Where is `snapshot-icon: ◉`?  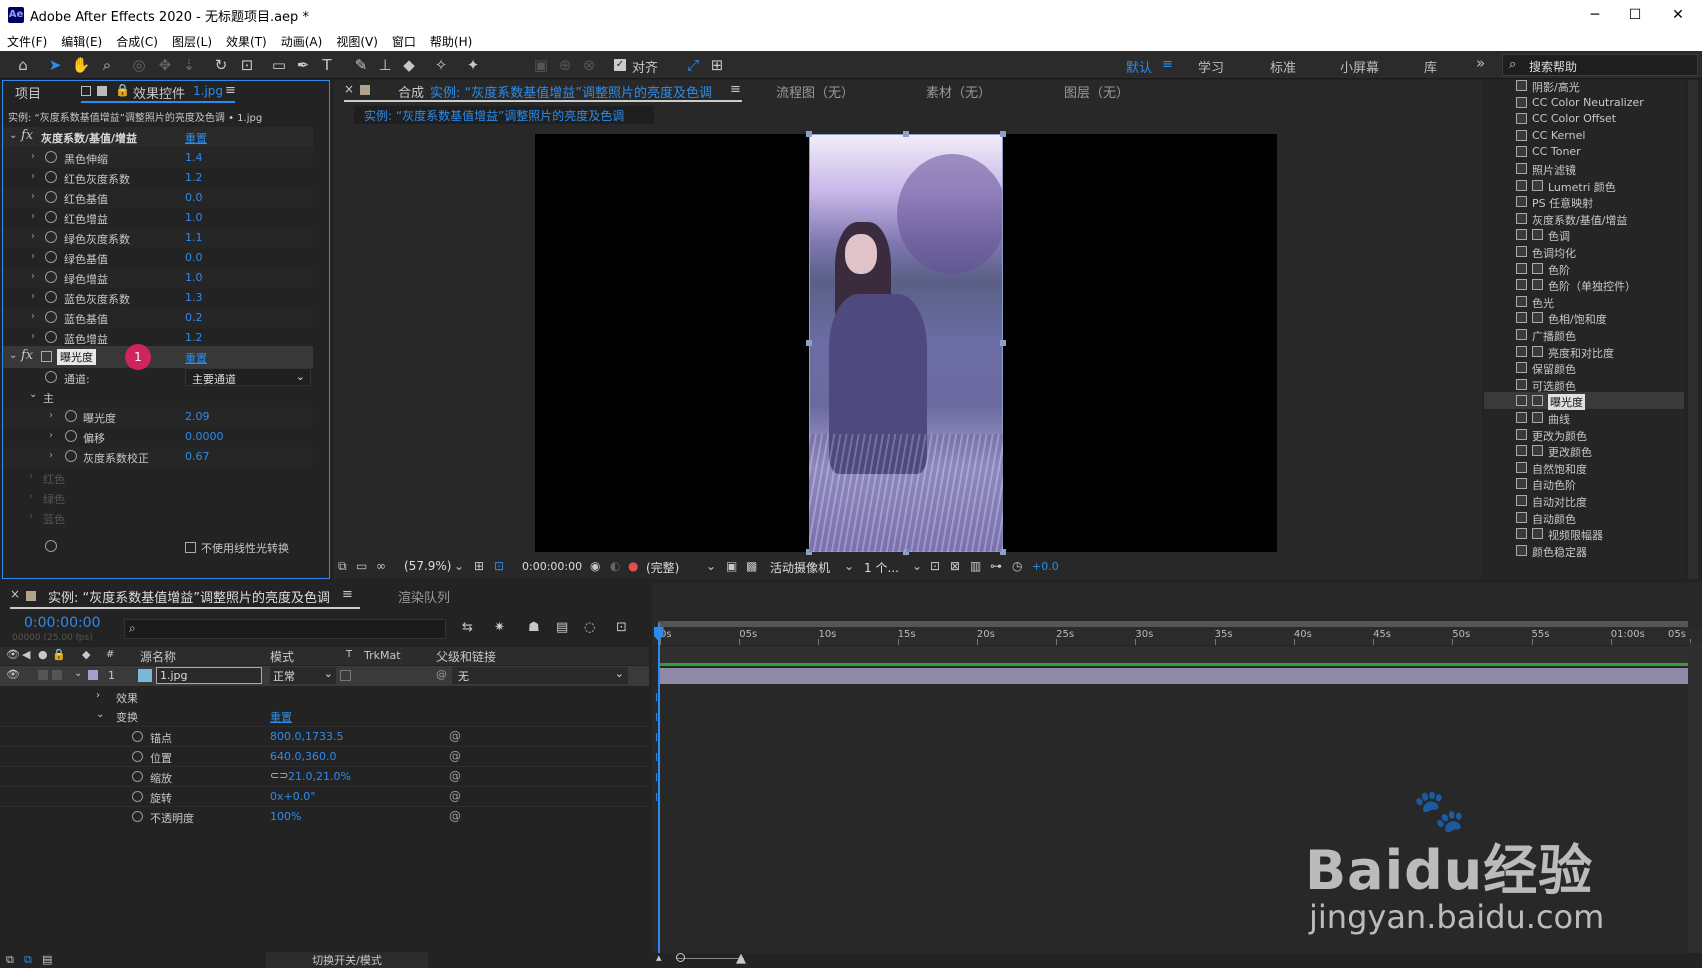 snapshot-icon: ◉ is located at coordinates (595, 566).